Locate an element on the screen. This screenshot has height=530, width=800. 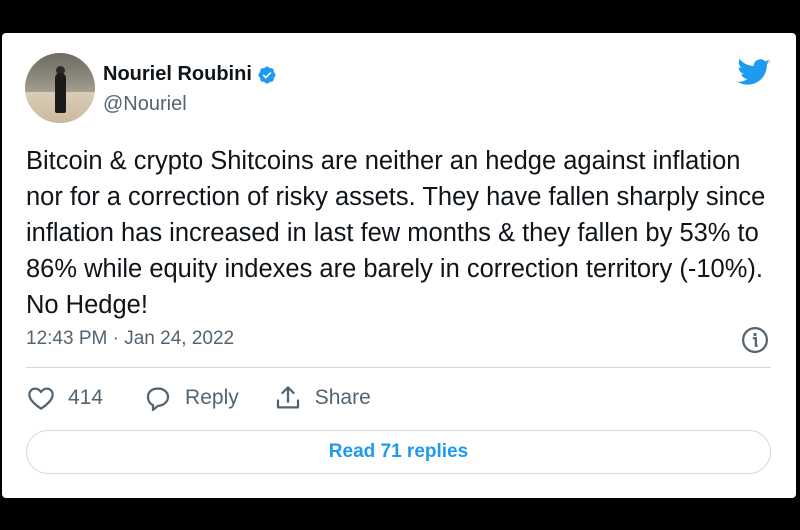
reply-bubble-icon is located at coordinates (158, 399).